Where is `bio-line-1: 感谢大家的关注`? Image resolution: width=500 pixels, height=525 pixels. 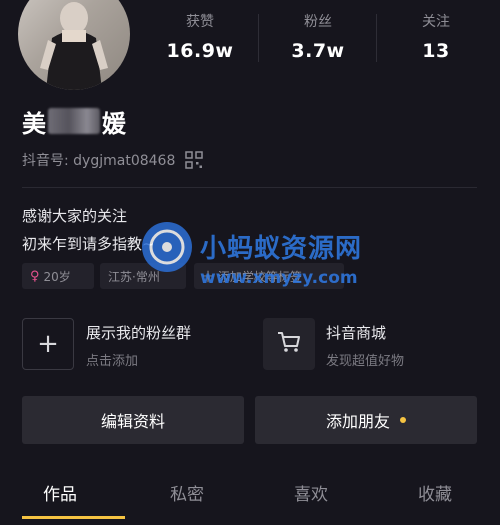
bio-line-1: 感谢大家的关注 is located at coordinates (75, 216).